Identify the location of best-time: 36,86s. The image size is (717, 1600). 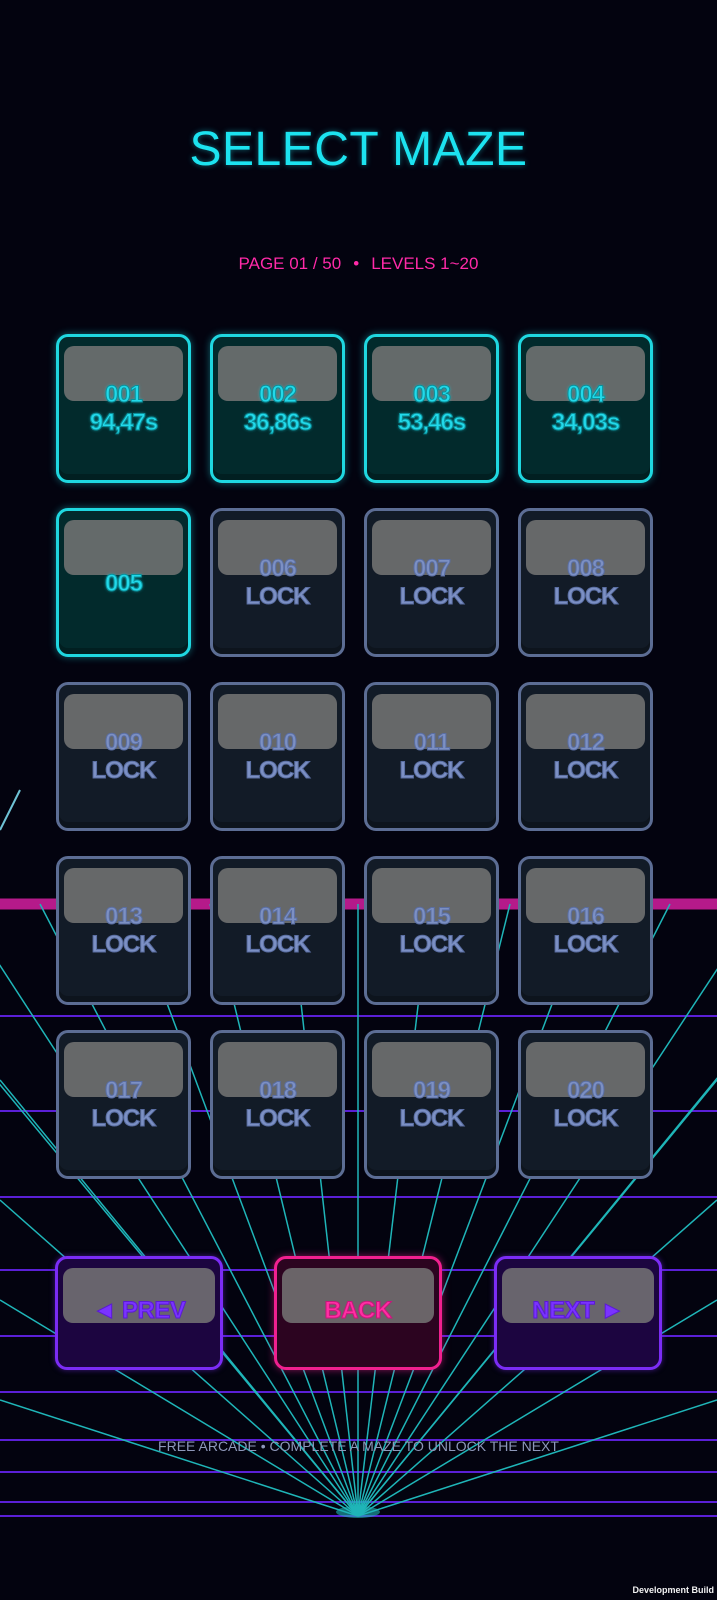
(277, 423).